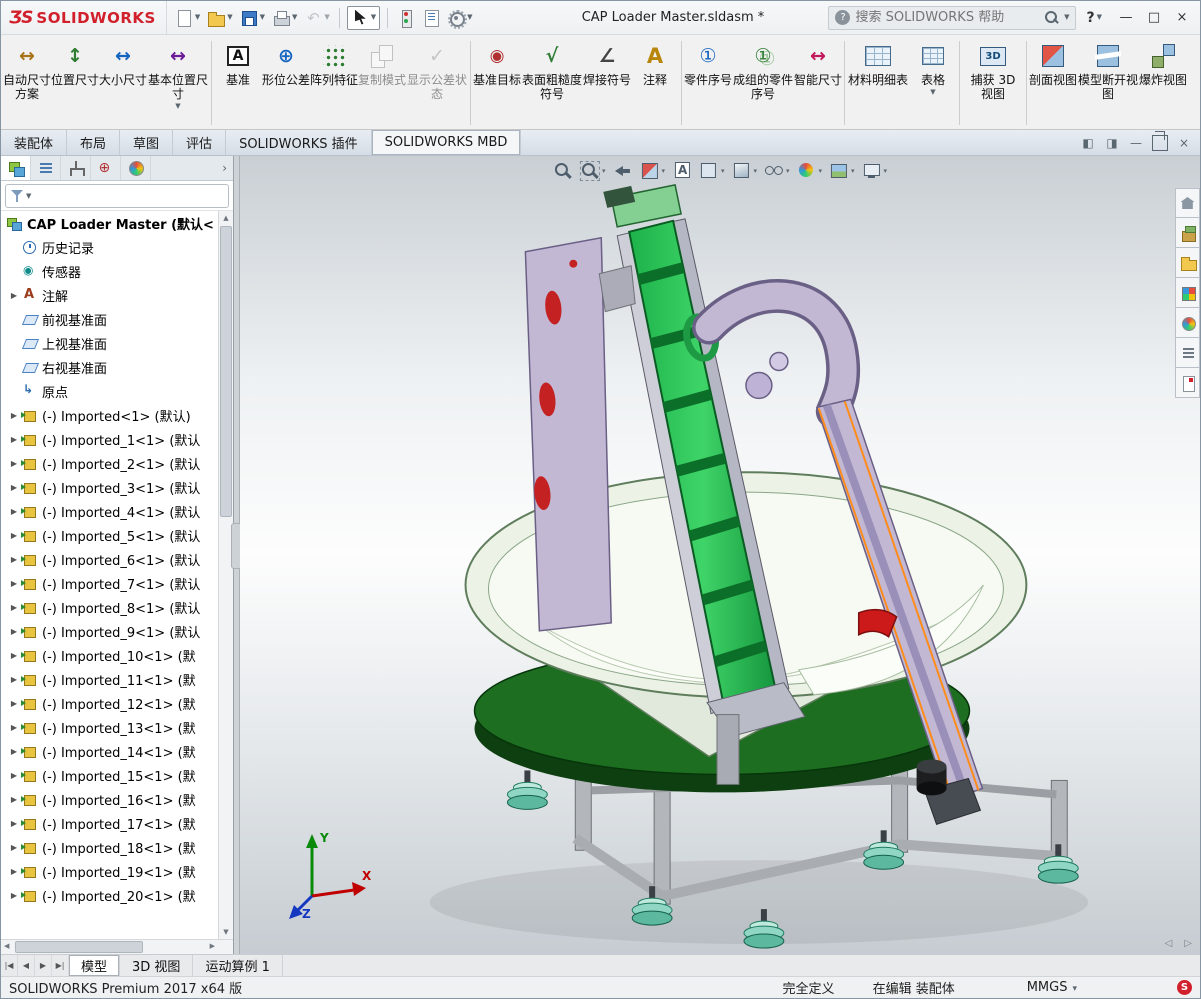 This screenshot has width=1201, height=999. What do you see at coordinates (75, 83) in the screenshot?
I see `ribbon-location-dimension-button: 位置尺寸` at bounding box center [75, 83].